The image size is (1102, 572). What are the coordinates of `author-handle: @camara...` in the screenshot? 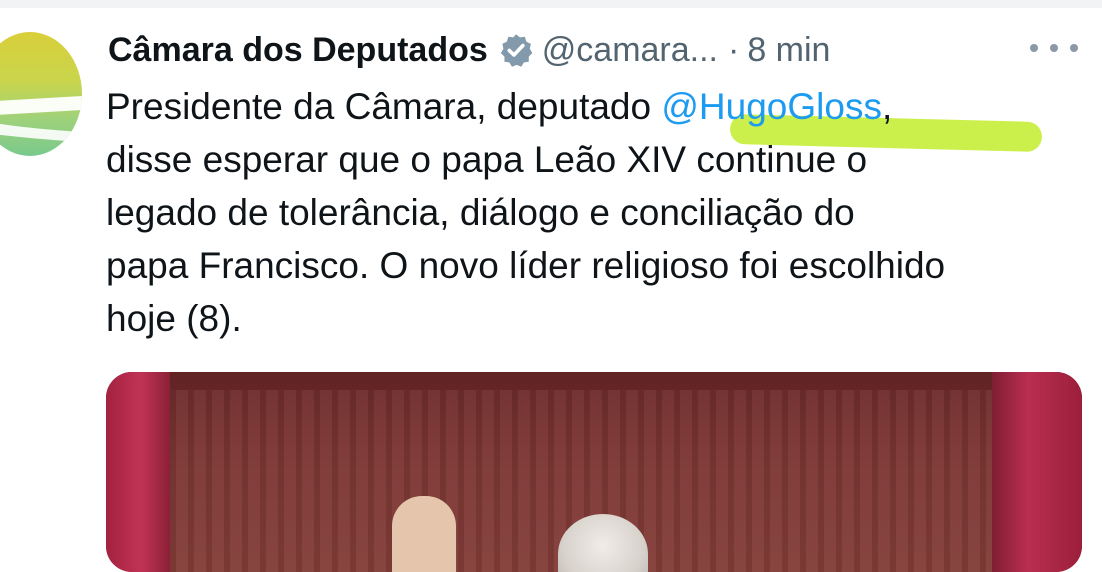 It's located at (630, 50).